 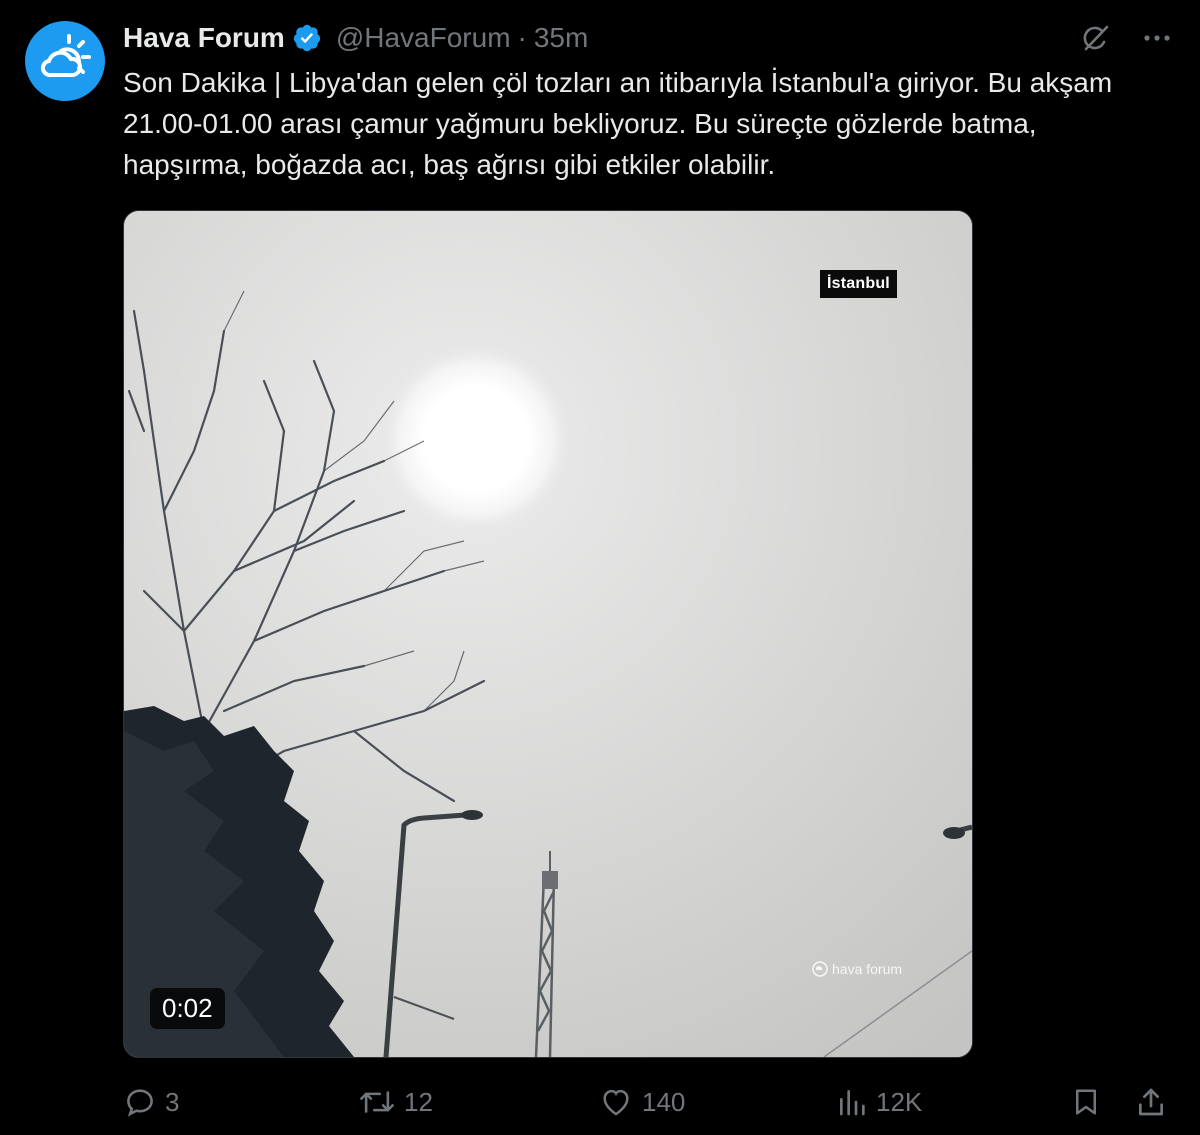 I want to click on share-button, so click(x=1151, y=1102).